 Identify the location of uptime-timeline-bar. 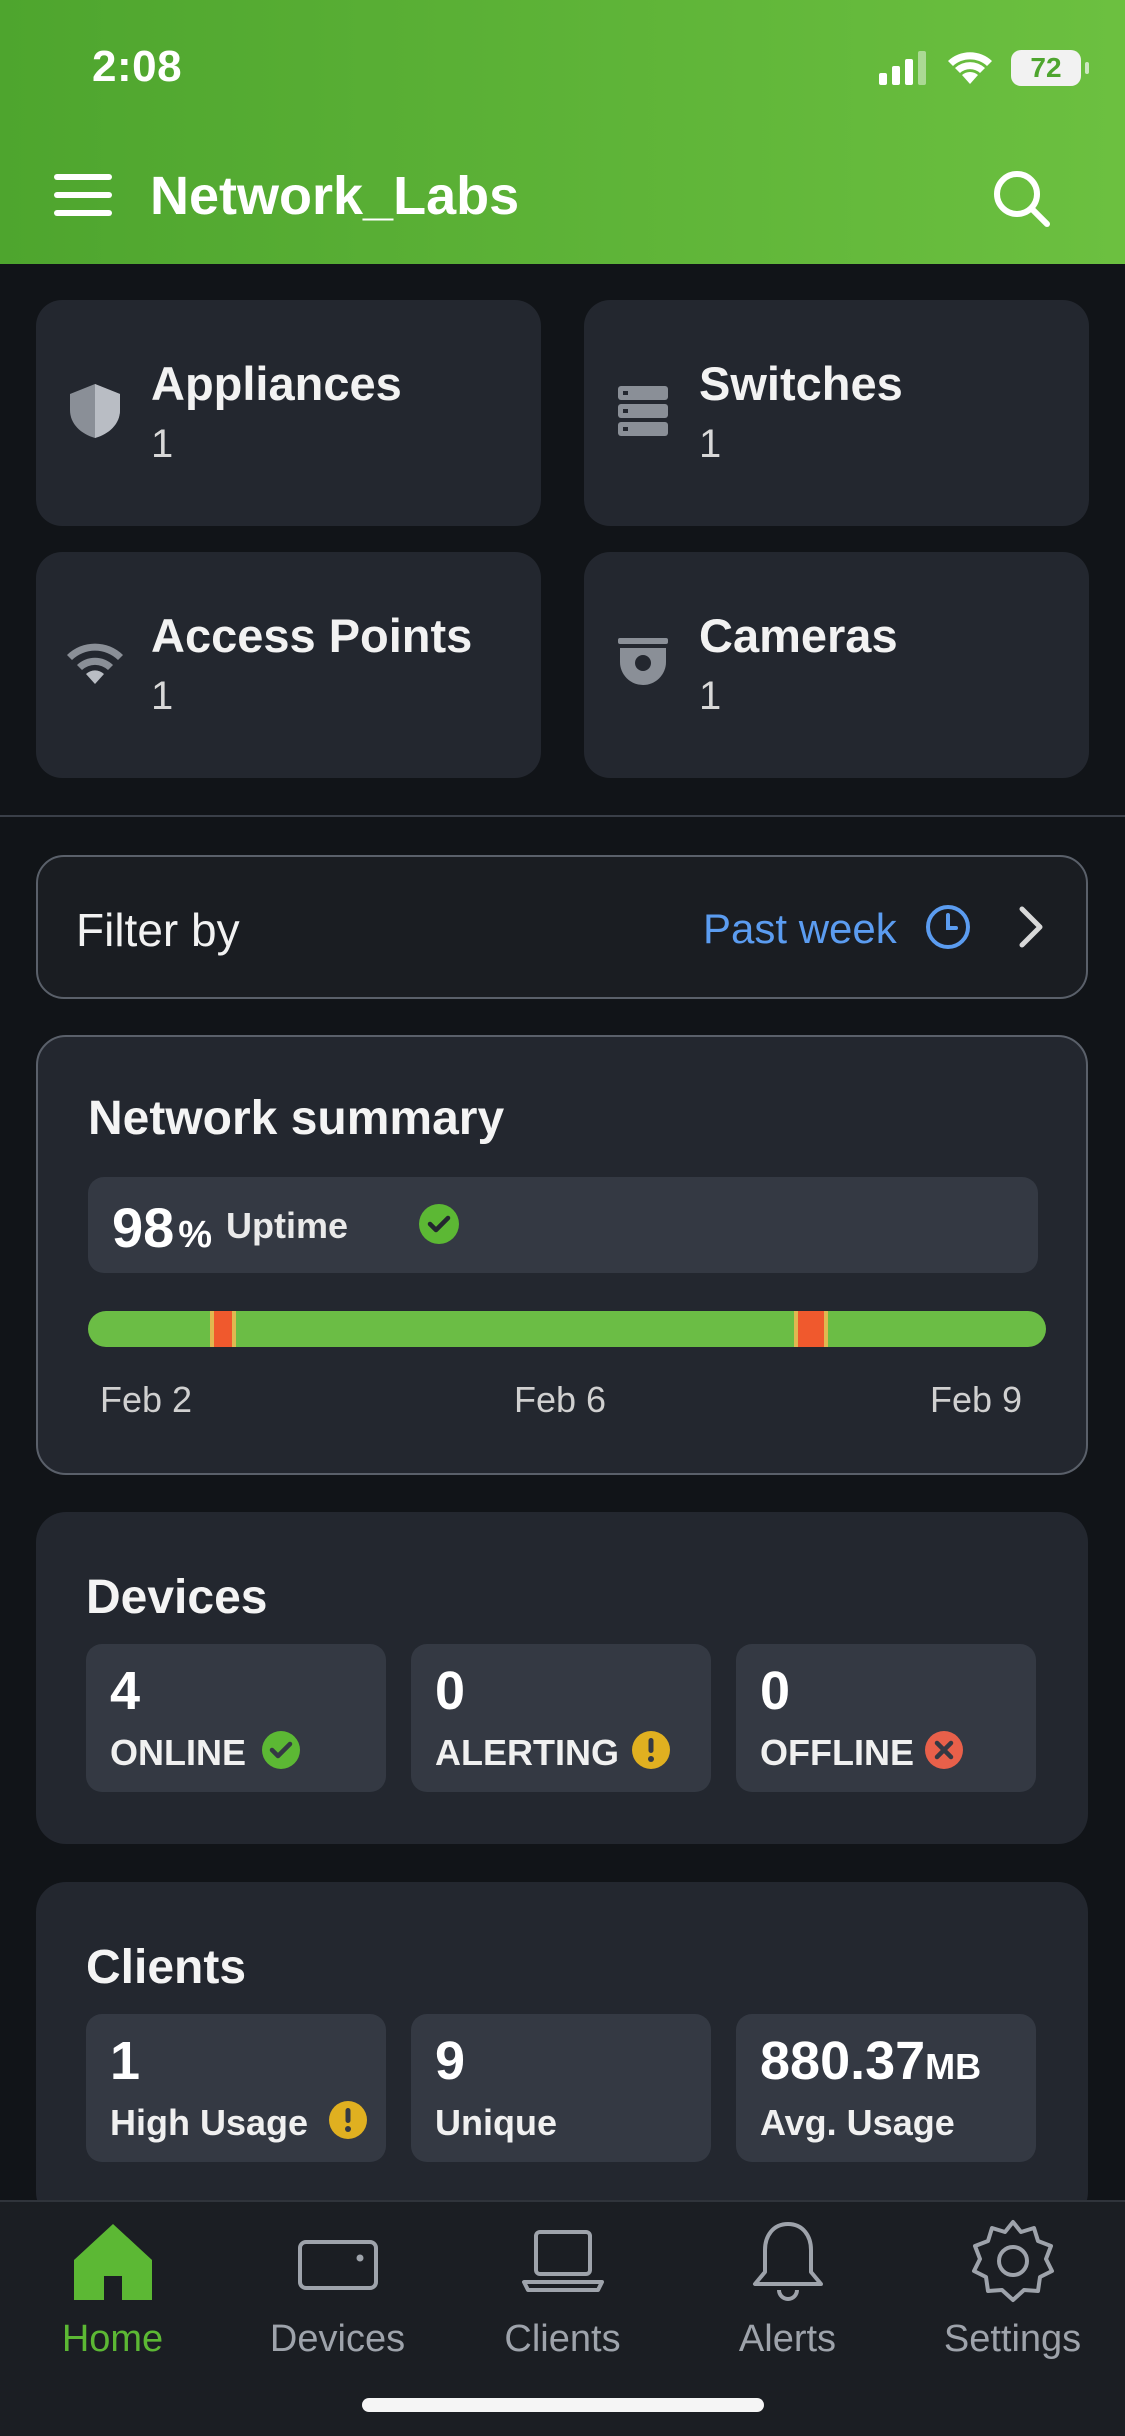
(567, 1329).